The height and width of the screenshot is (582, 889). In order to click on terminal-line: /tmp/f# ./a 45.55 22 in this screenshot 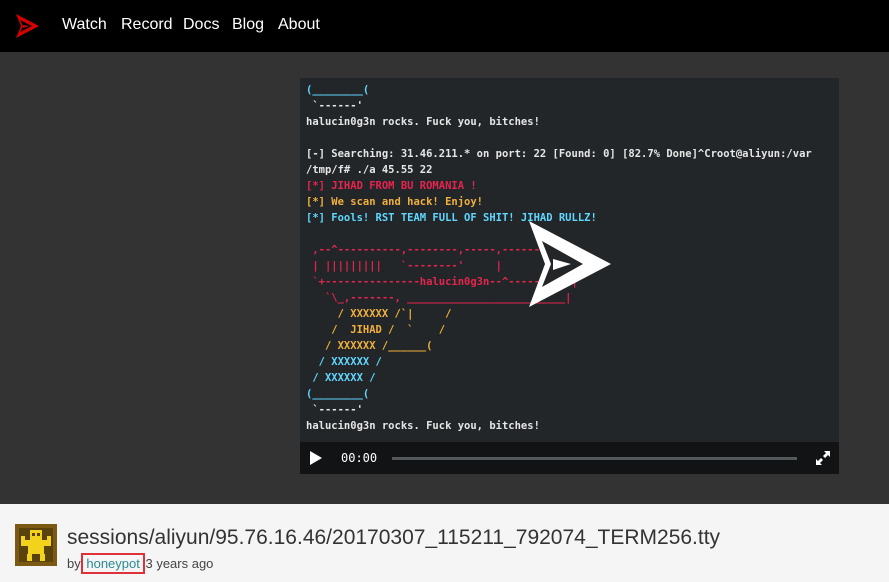, I will do `click(369, 170)`.